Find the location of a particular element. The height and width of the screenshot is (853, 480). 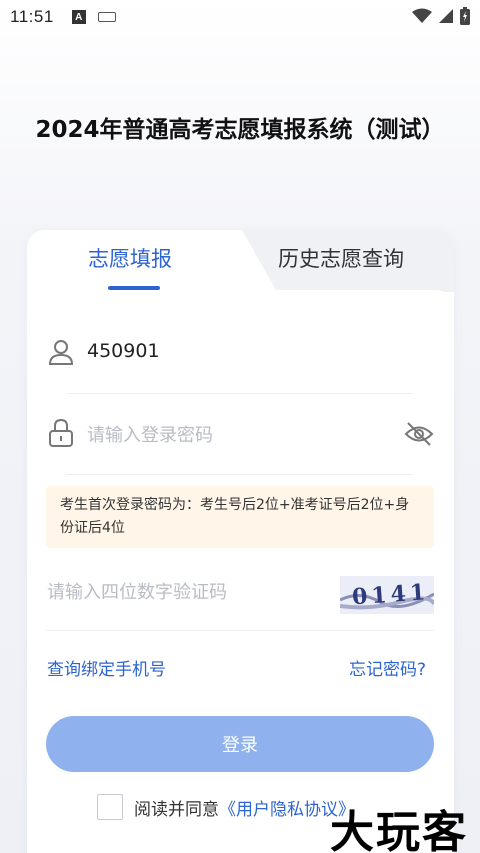

forgot-password-link: 忘记密码? is located at coordinates (387, 667).